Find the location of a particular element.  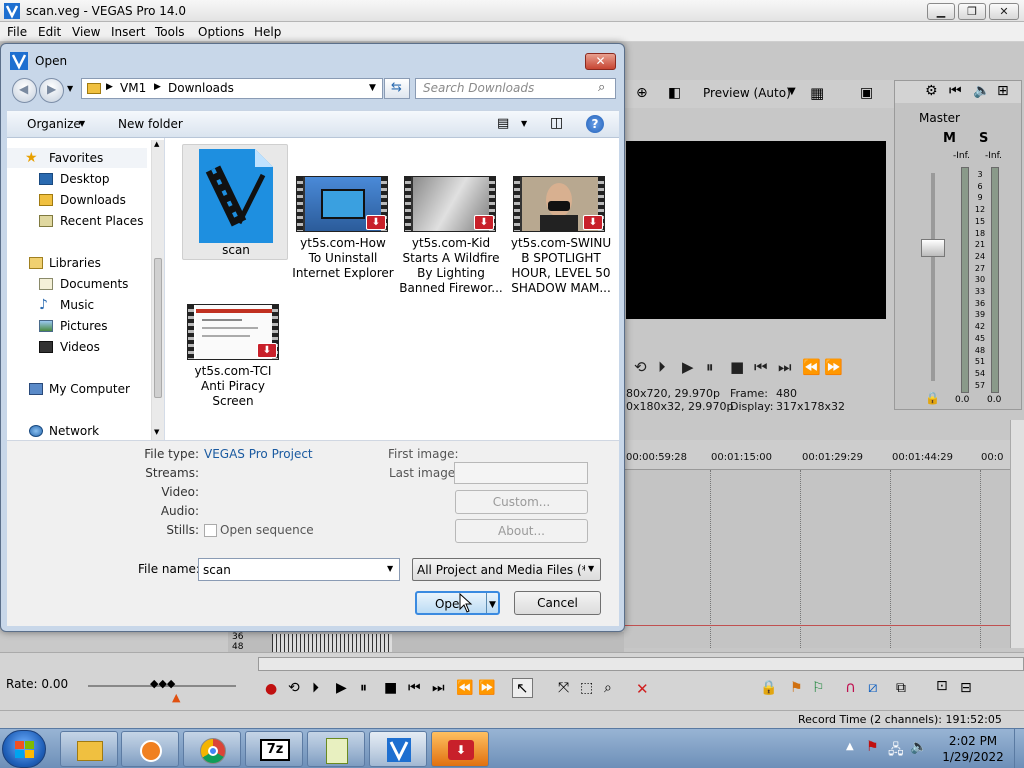

speaker-icon: 🔈 is located at coordinates (981, 91).